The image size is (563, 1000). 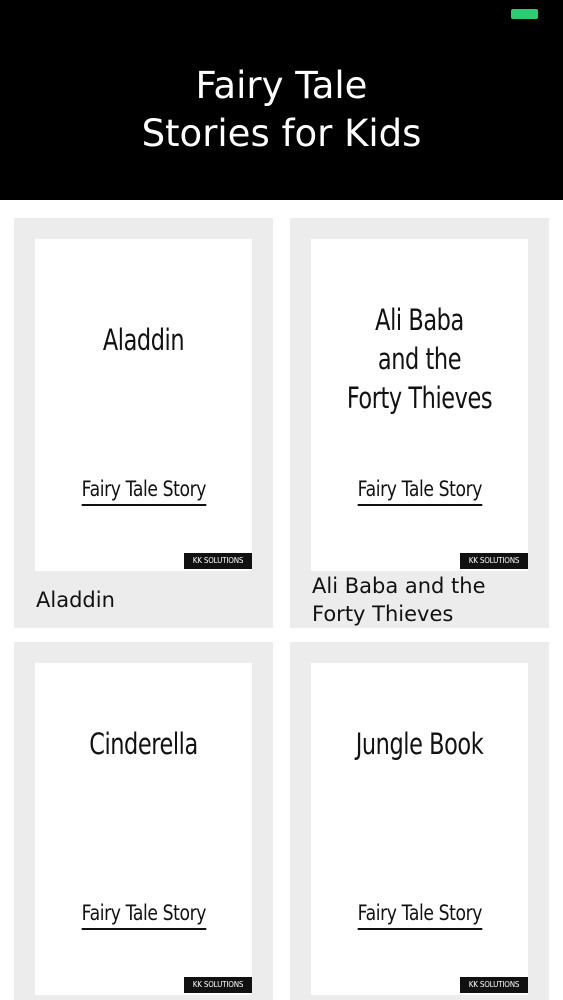 I want to click on cover-title: Aladdin, so click(x=143, y=340).